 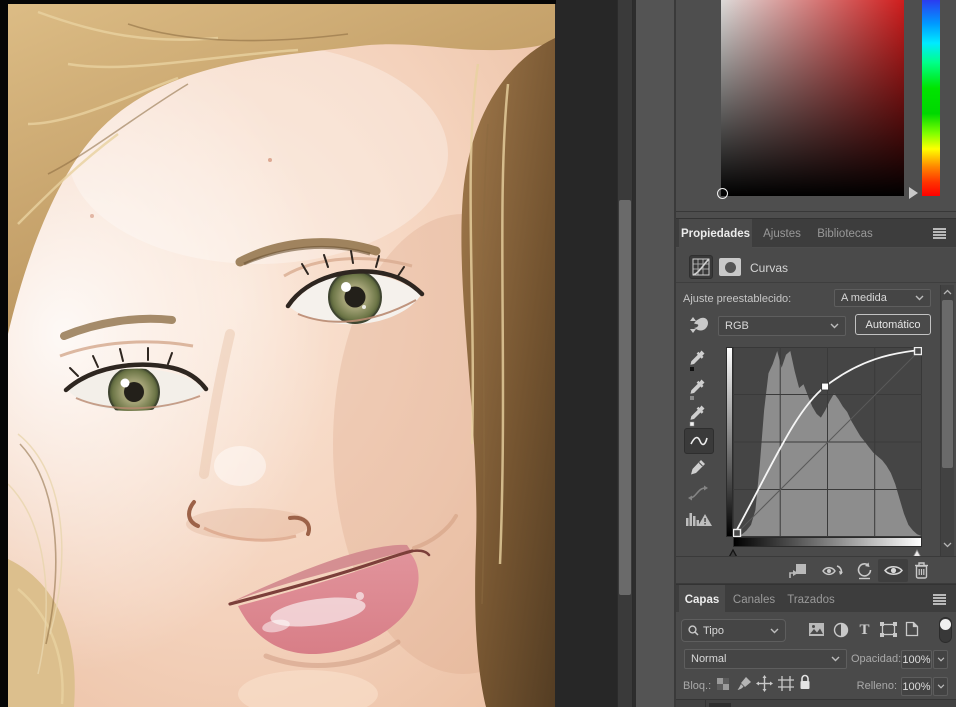 What do you see at coordinates (698, 469) in the screenshot?
I see `pencil-tool-icon` at bounding box center [698, 469].